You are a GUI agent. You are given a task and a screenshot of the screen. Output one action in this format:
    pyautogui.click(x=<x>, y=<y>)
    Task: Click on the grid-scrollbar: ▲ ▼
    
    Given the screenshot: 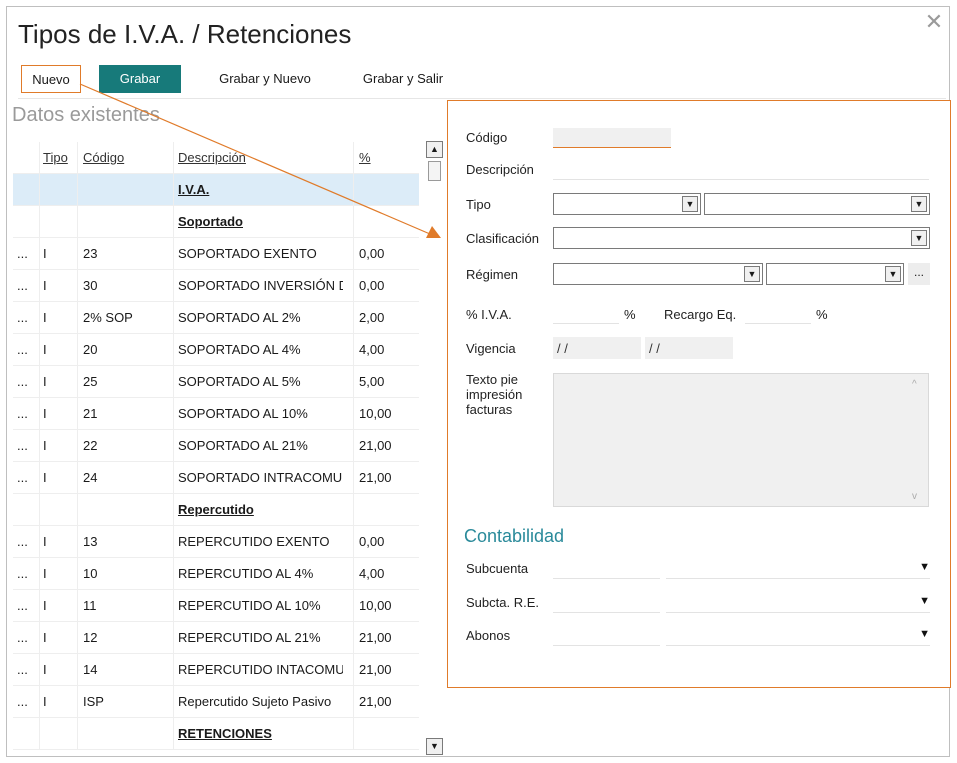 What is the action you would take?
    pyautogui.click(x=434, y=448)
    